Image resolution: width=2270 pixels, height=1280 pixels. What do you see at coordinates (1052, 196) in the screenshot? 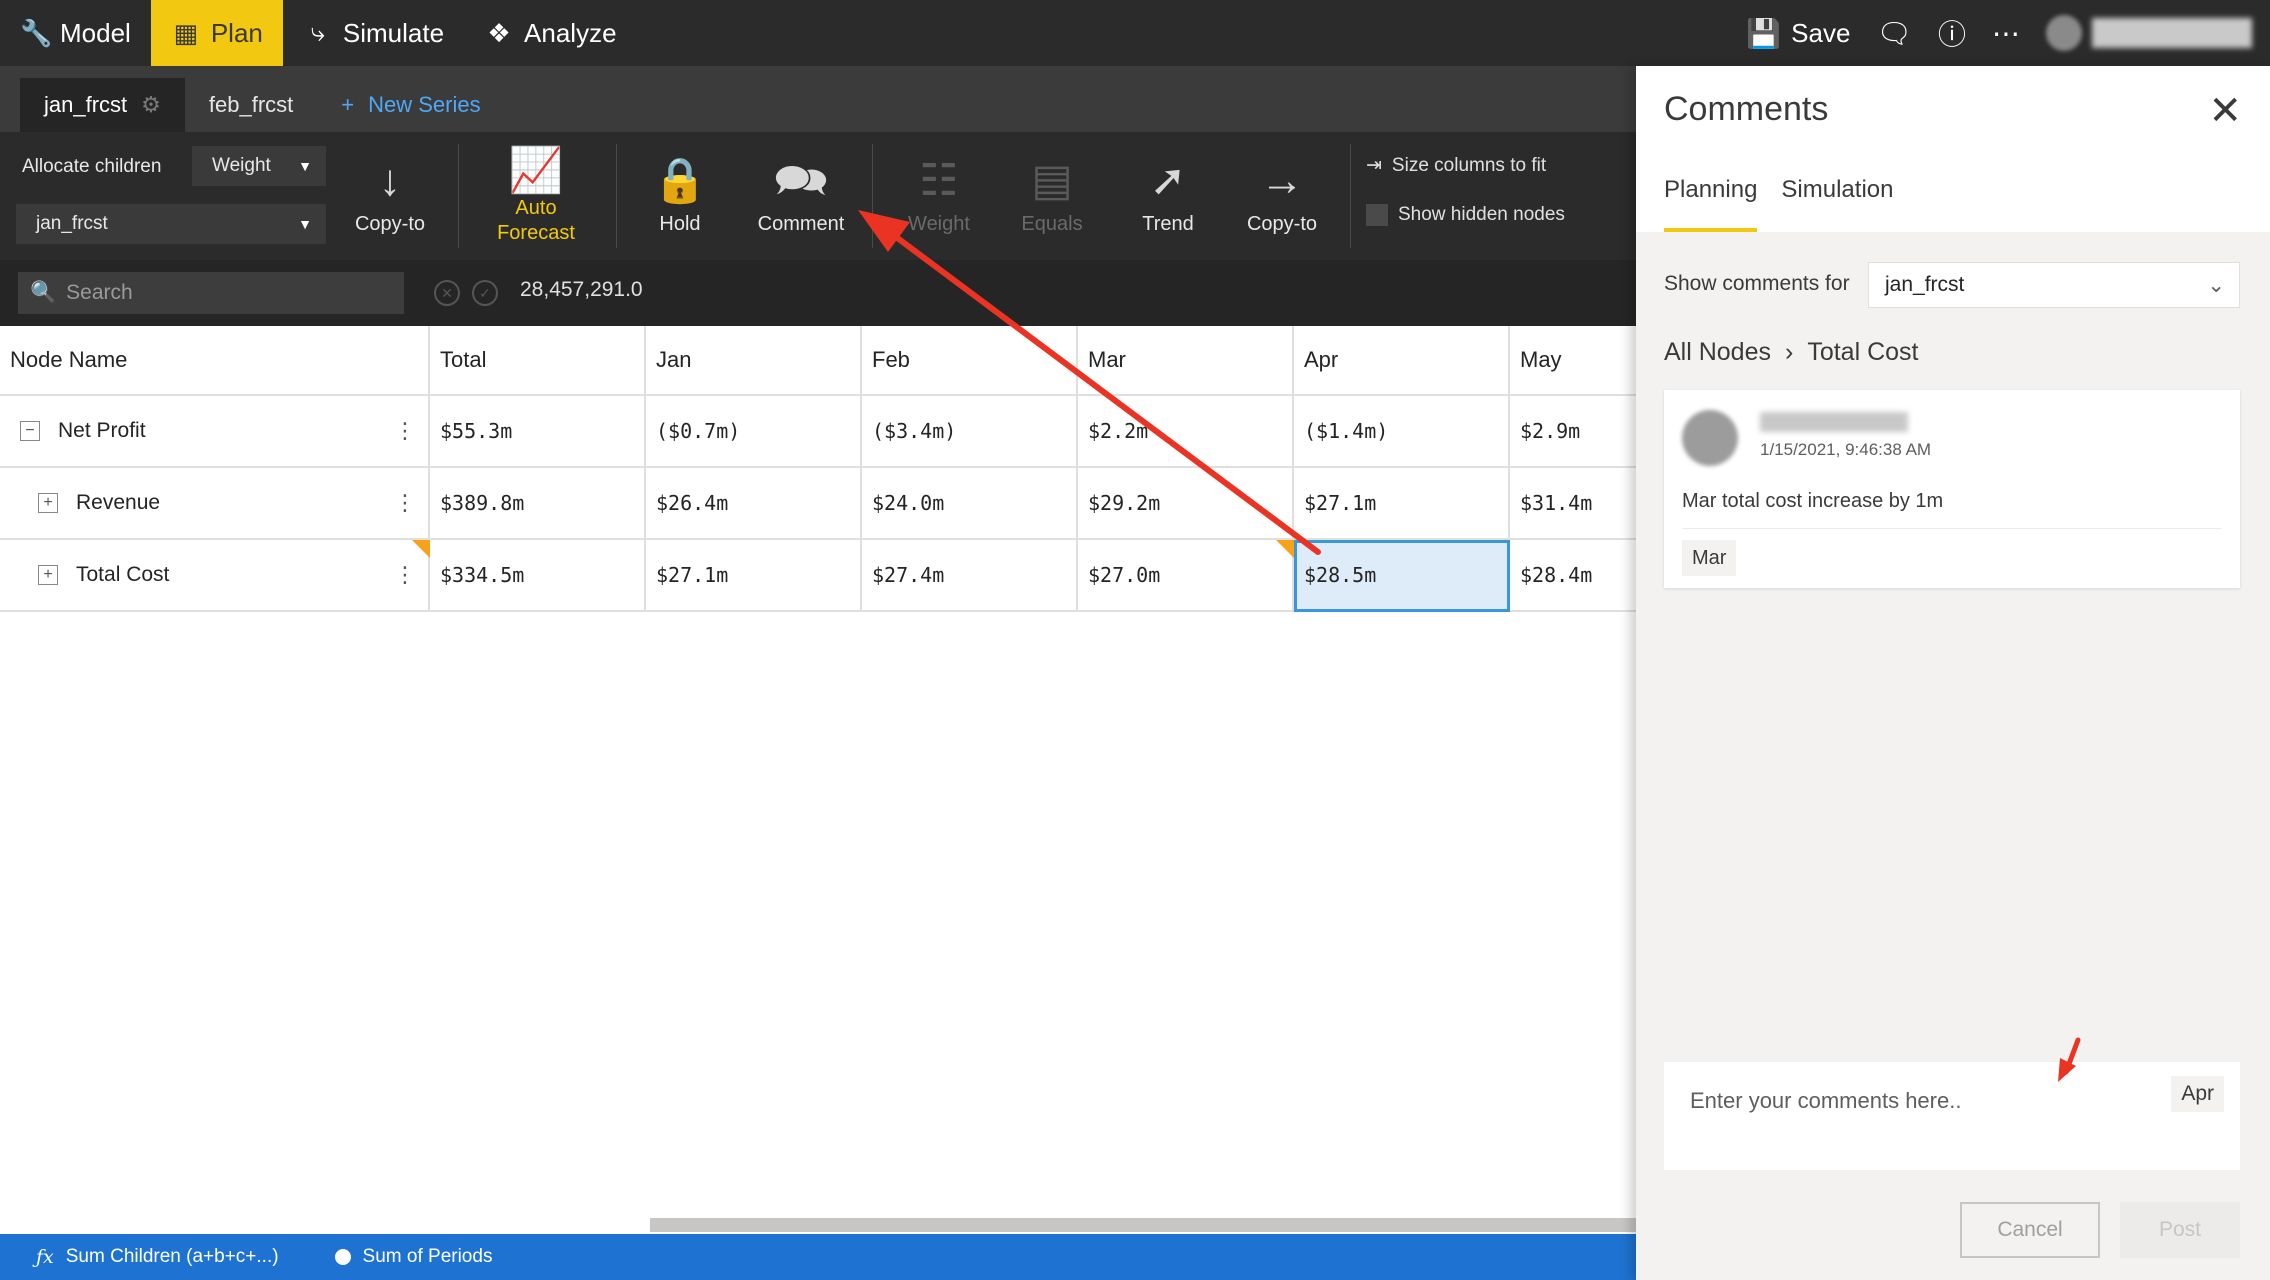
I see `equals-button: ▤ Equals` at bounding box center [1052, 196].